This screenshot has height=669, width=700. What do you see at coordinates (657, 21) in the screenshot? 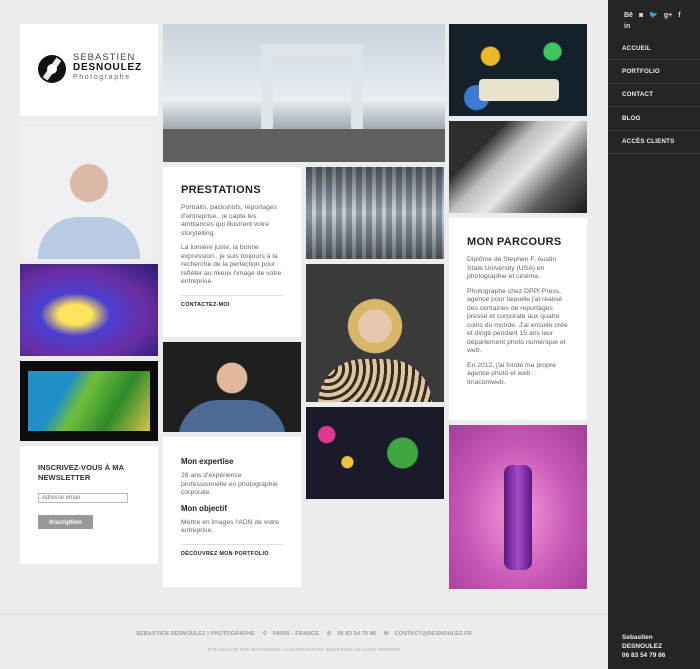
I see `social-links: Bē ◙ 🐦 g+ f in` at bounding box center [657, 21].